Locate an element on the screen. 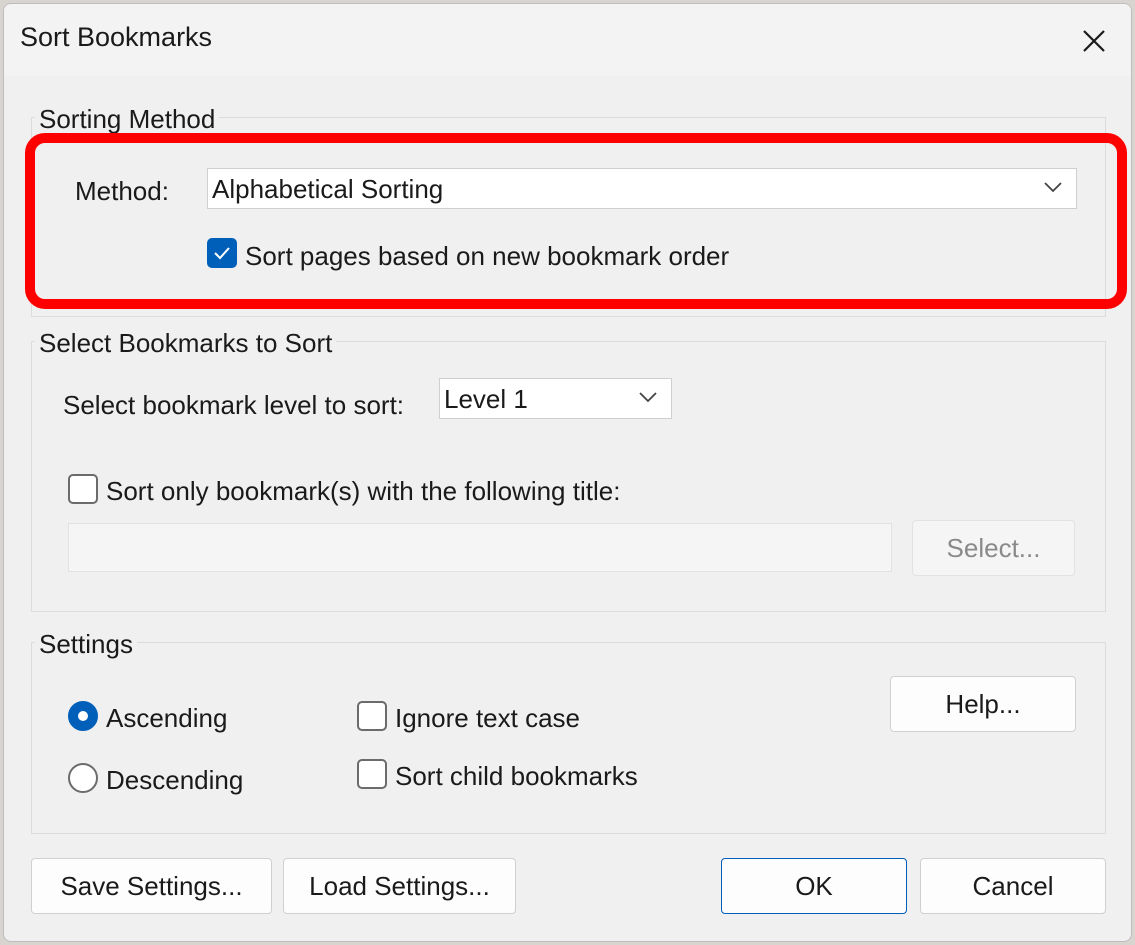 This screenshot has width=1135, height=945. cancel-button: Cancel is located at coordinates (1013, 886).